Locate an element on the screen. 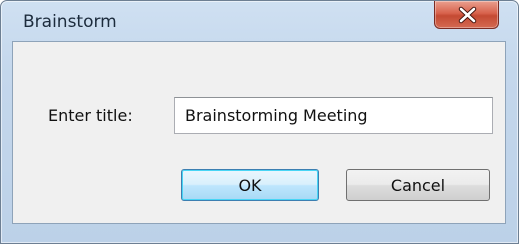  title-label: Enter title: is located at coordinates (90, 115).